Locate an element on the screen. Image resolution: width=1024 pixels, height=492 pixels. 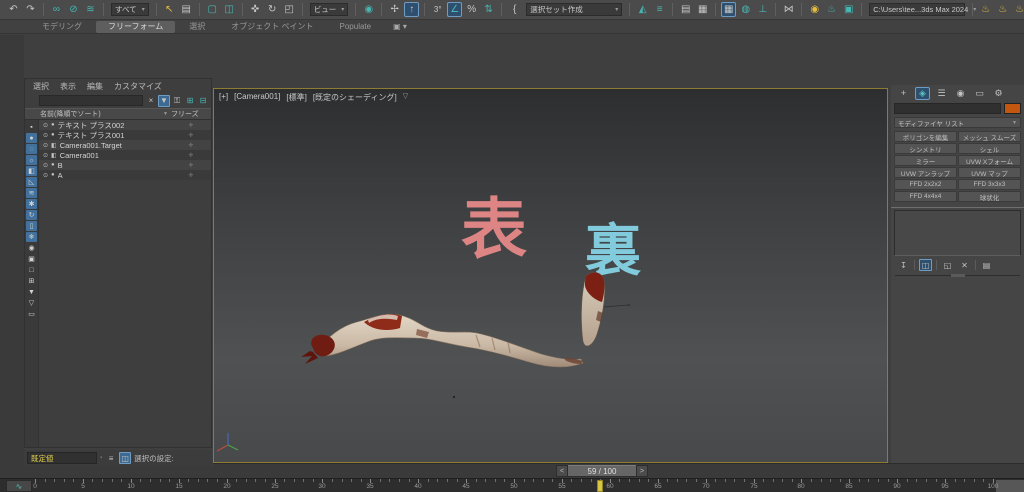
cp-tab-create: + is located at coordinates (903, 93).